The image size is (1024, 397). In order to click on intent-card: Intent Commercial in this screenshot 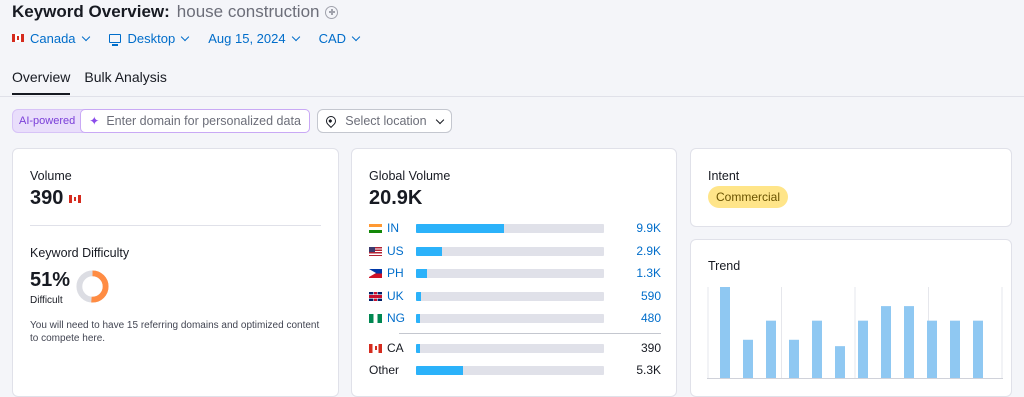, I will do `click(851, 187)`.